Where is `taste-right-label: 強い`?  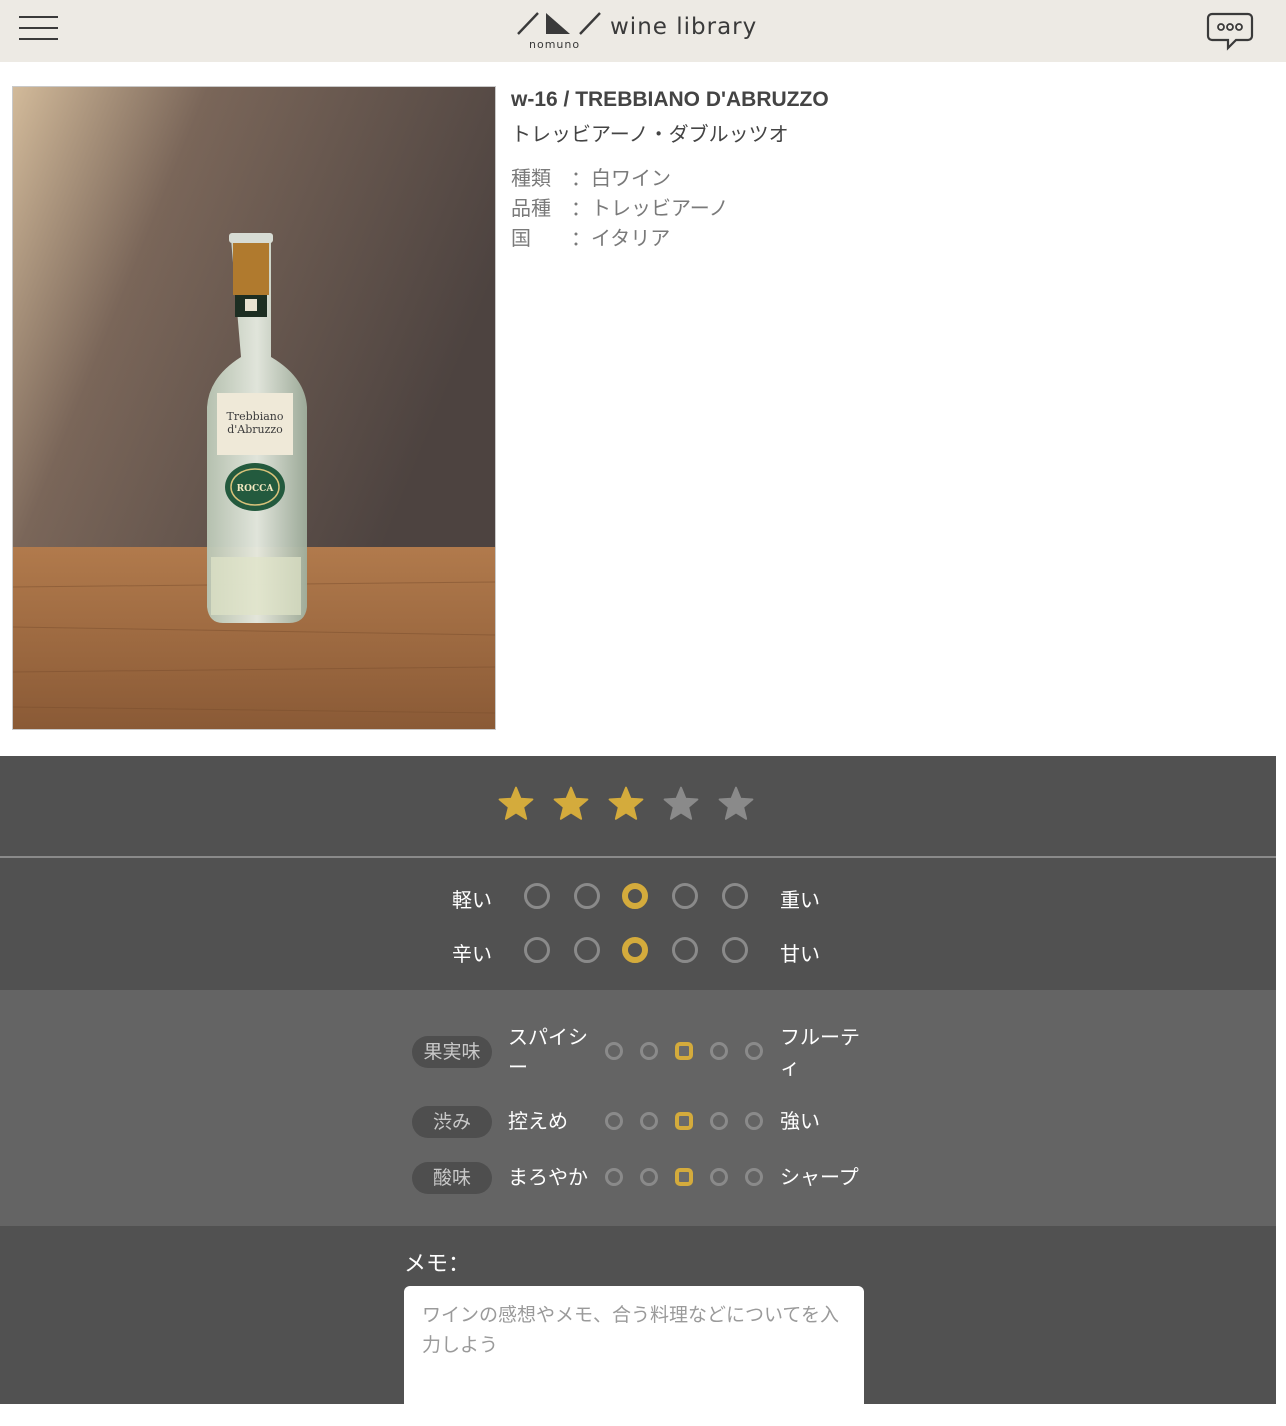
taste-right-label: 強い is located at coordinates (800, 1121).